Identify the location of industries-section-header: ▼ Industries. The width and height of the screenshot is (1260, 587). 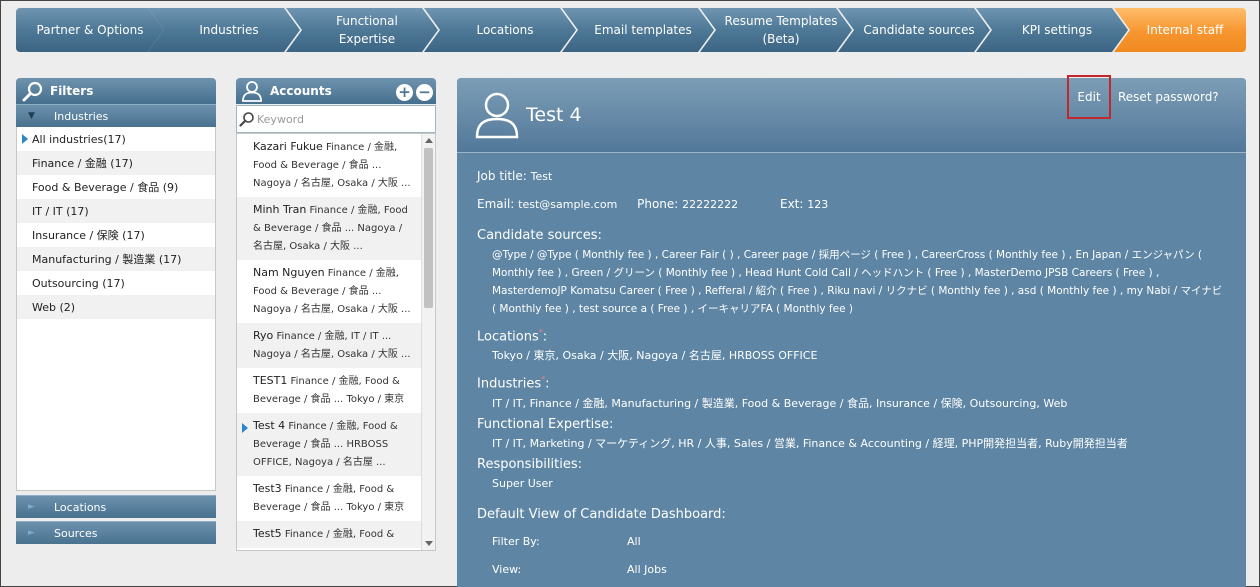
(116, 115).